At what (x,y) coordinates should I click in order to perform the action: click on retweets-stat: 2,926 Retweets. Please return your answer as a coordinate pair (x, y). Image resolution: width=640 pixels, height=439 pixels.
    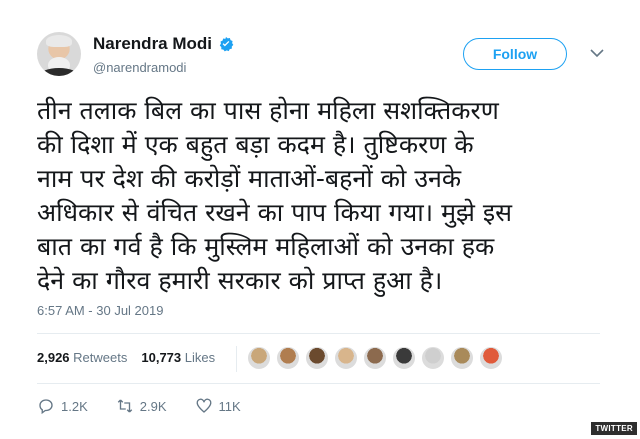
    Looking at the image, I should click on (82, 357).